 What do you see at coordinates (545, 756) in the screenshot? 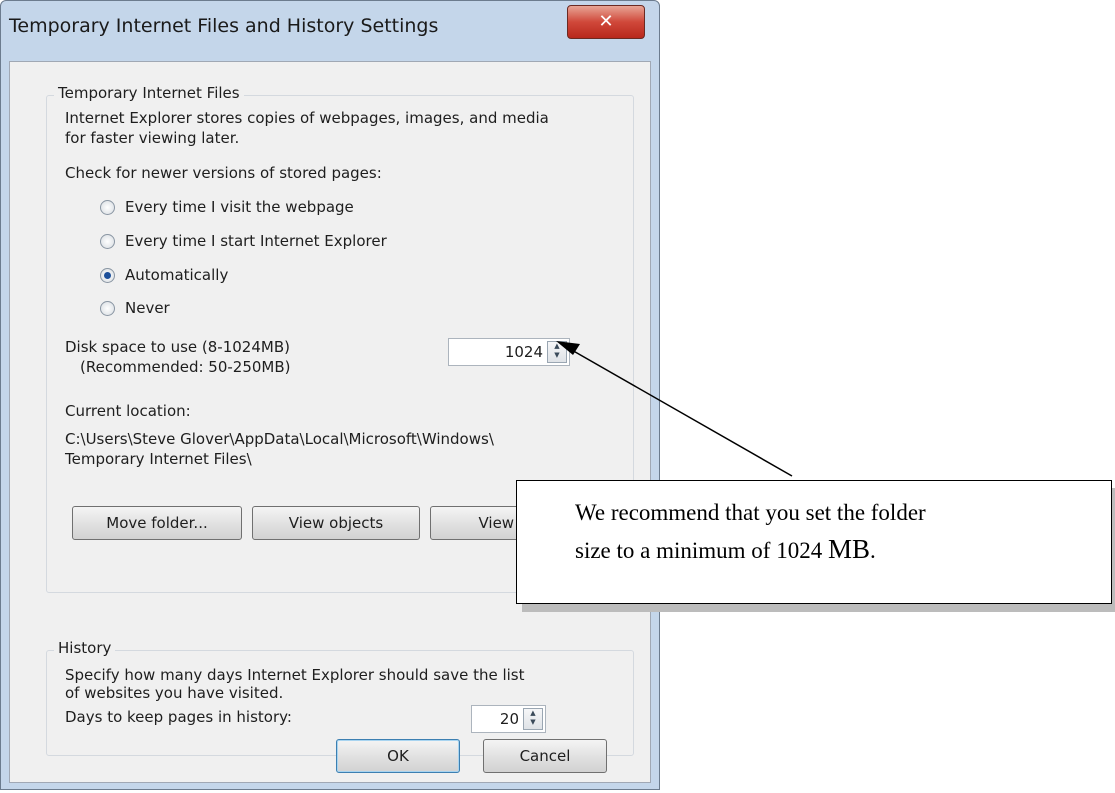
I see `cancel-button: Cancel` at bounding box center [545, 756].